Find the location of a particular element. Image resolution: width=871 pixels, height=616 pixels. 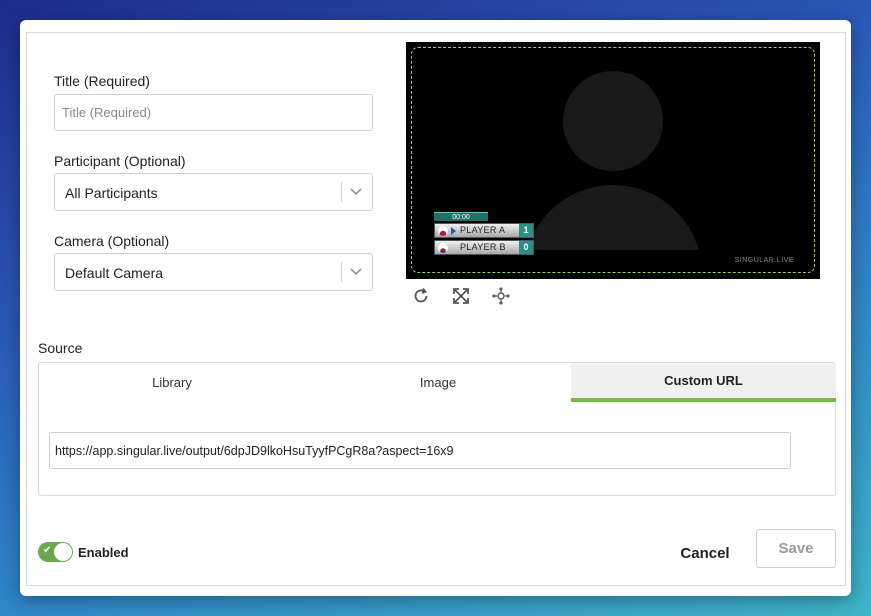

player-score: 1 is located at coordinates (526, 230).